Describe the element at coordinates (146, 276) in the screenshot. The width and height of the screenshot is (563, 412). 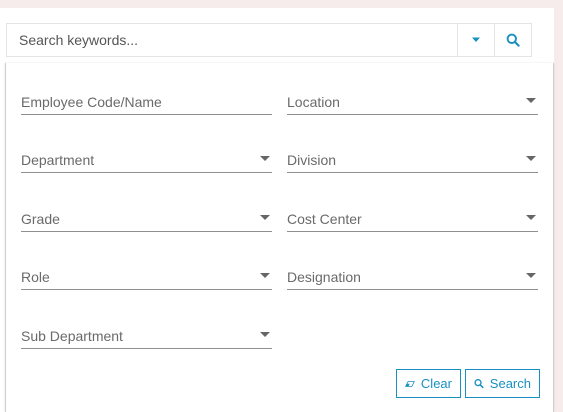
I see `role-select: Role` at that location.